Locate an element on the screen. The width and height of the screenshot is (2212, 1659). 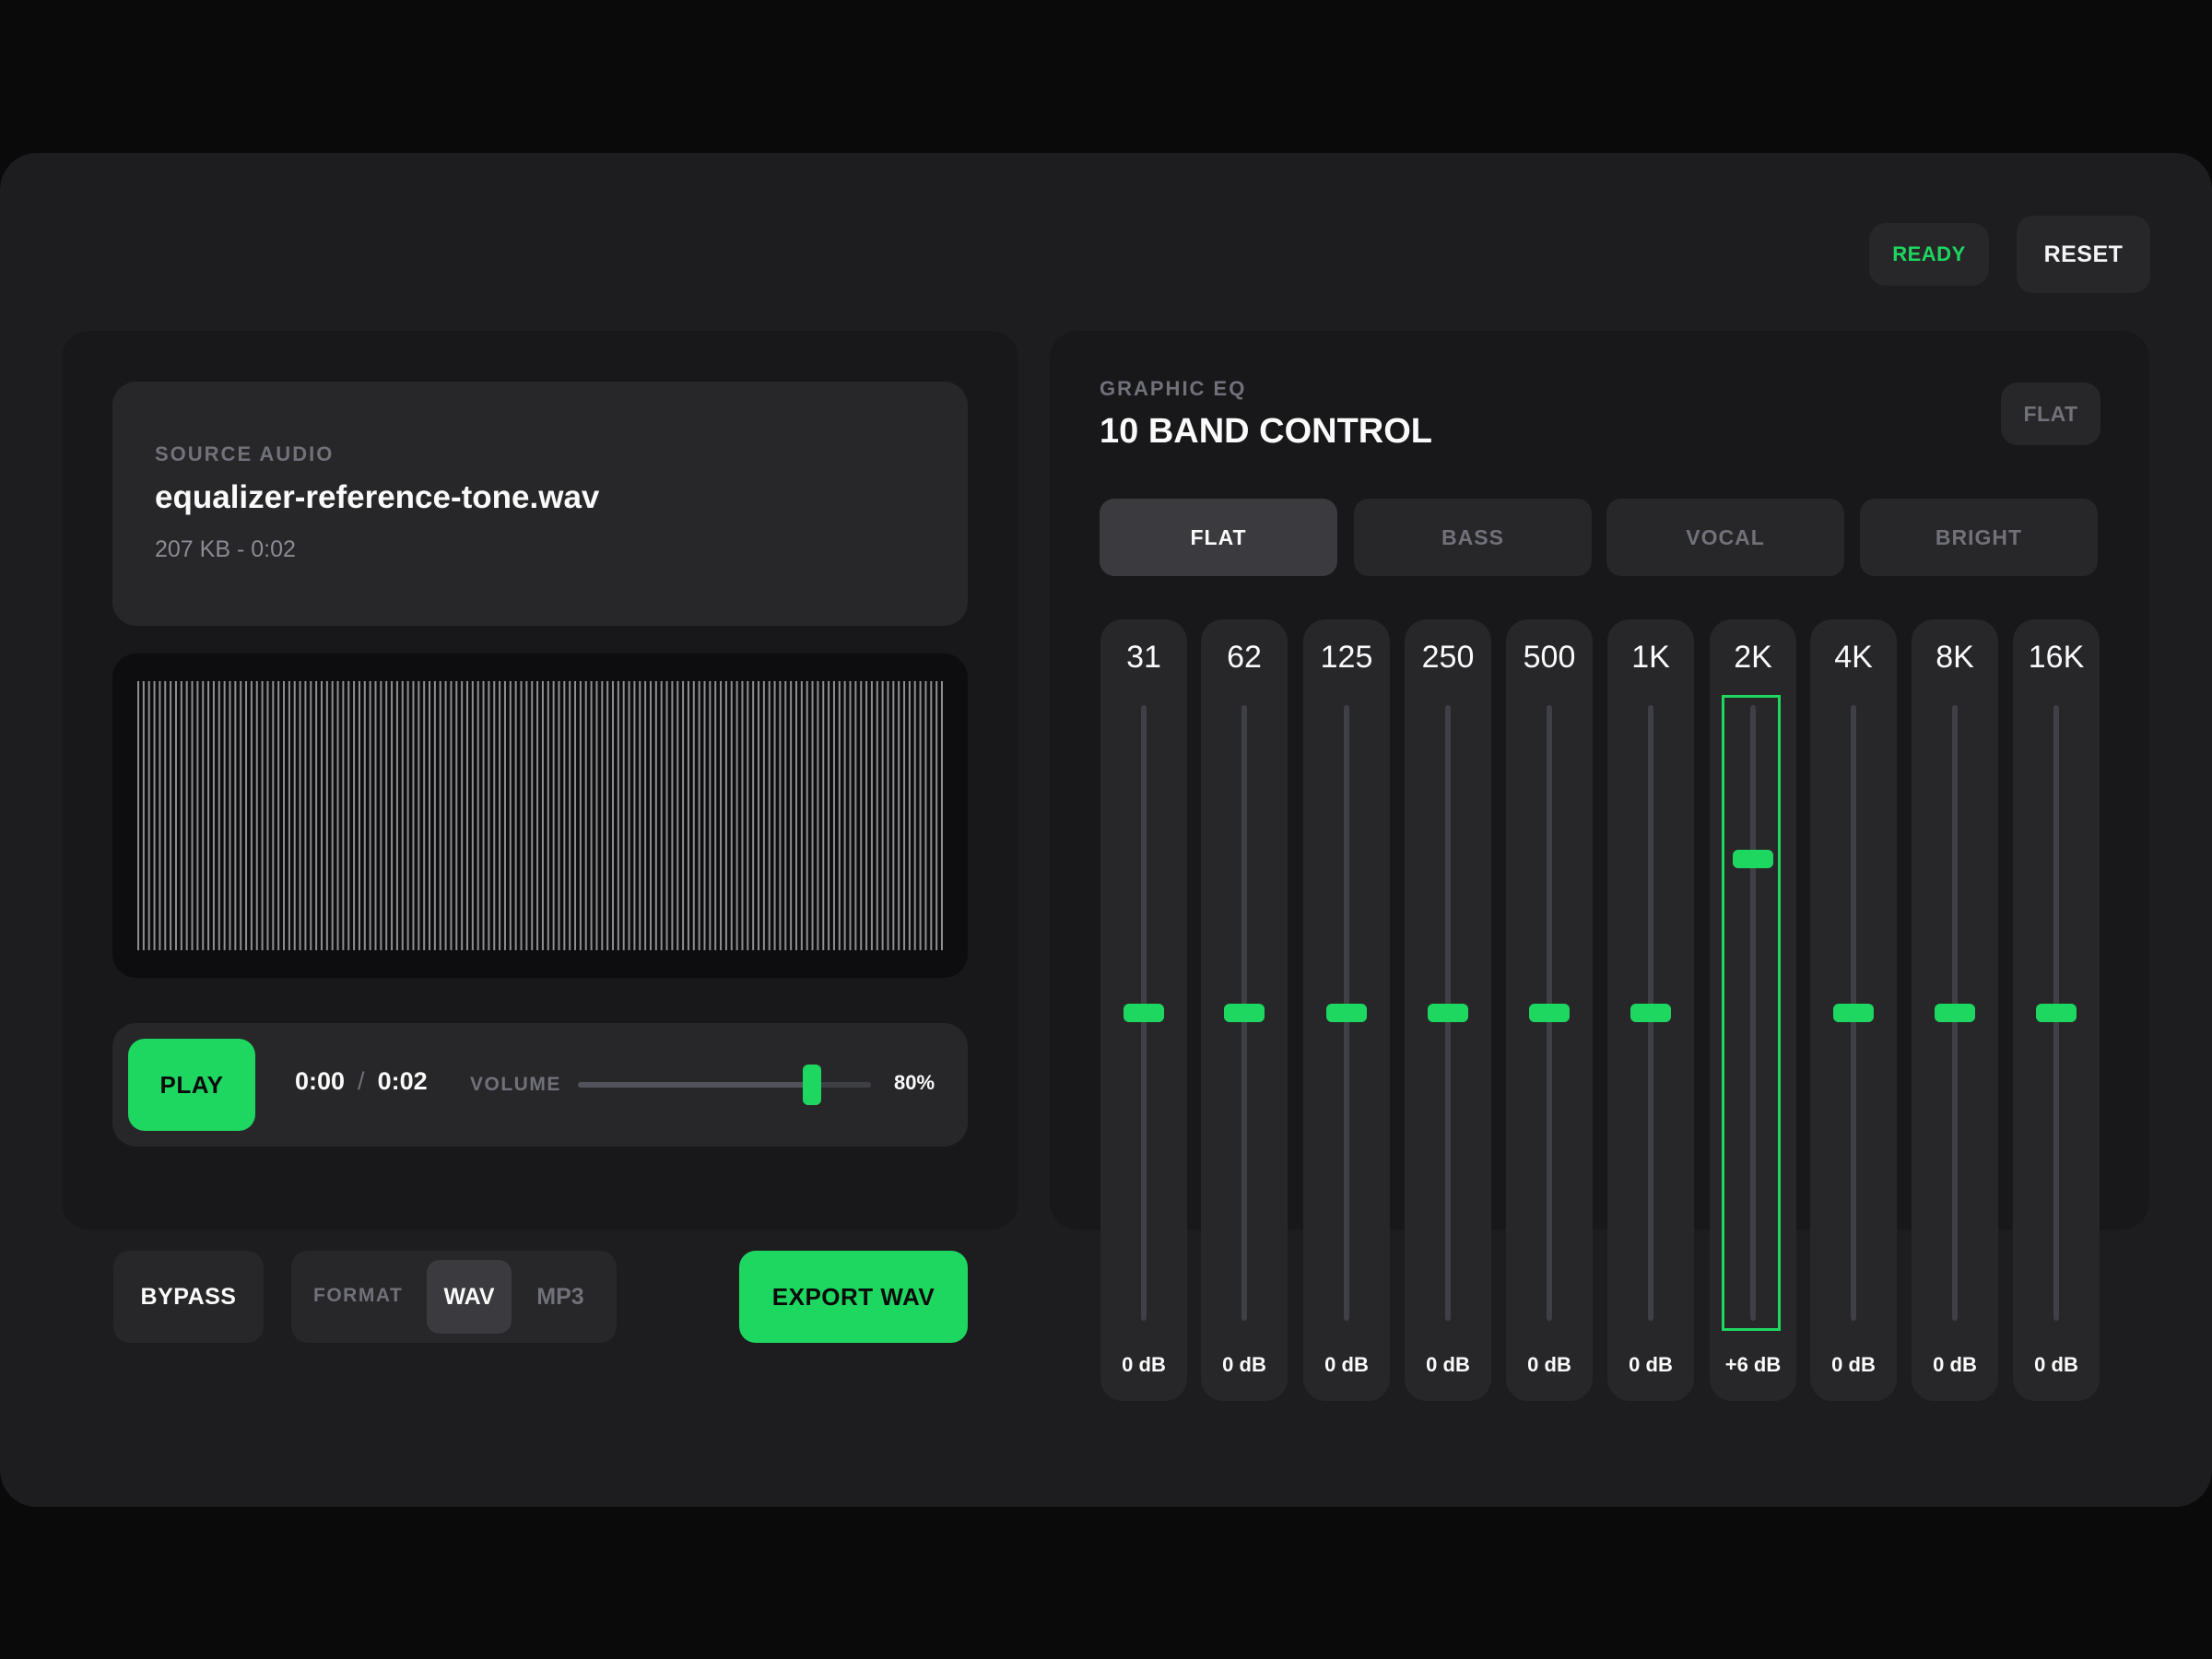
band-frequency-label: 125 is located at coordinates (1346, 657).